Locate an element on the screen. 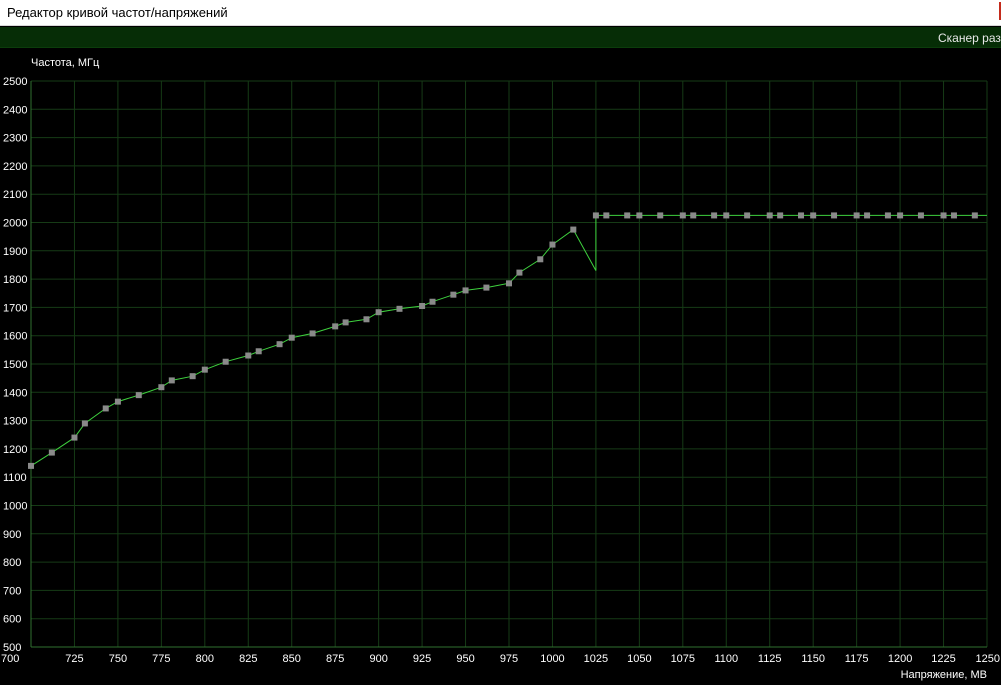  y-tick-label: 1700 is located at coordinates (15, 308).